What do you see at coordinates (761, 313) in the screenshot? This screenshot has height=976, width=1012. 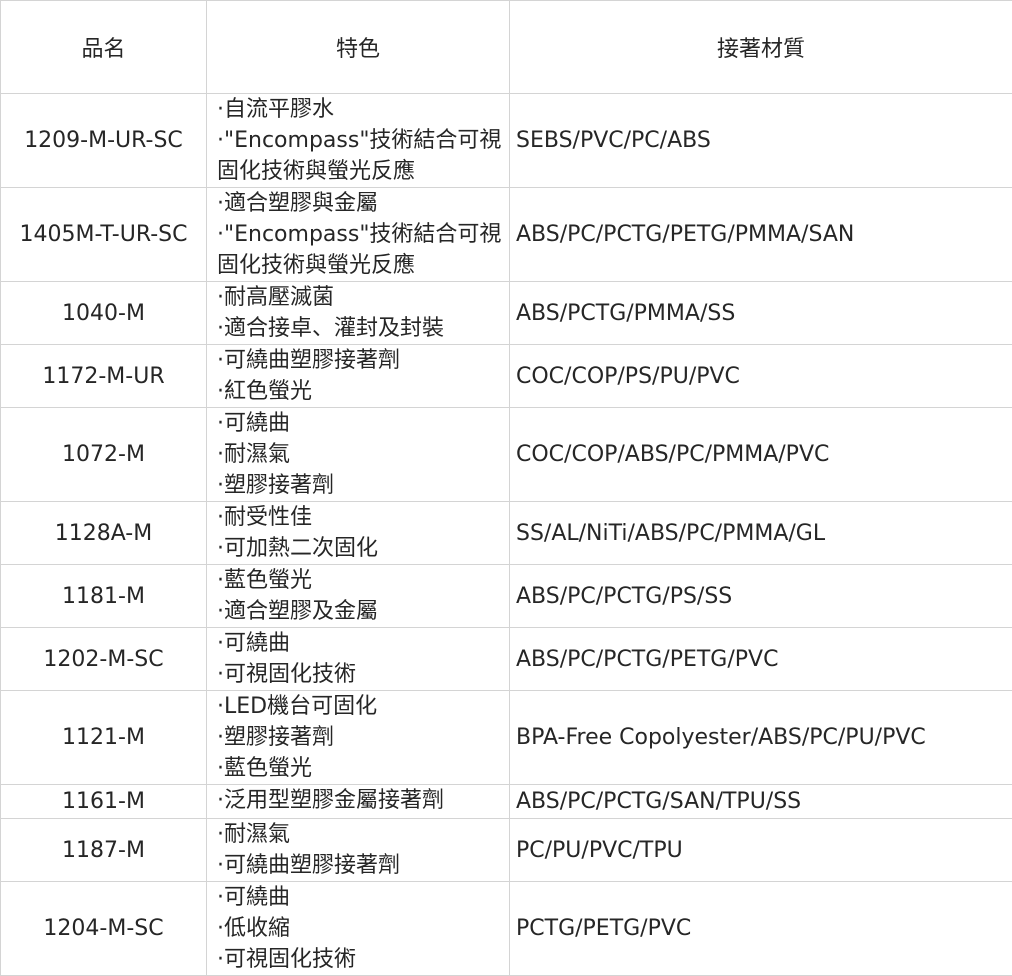 I see `materials-cell: ABS/PCTG/PMMA/SS` at bounding box center [761, 313].